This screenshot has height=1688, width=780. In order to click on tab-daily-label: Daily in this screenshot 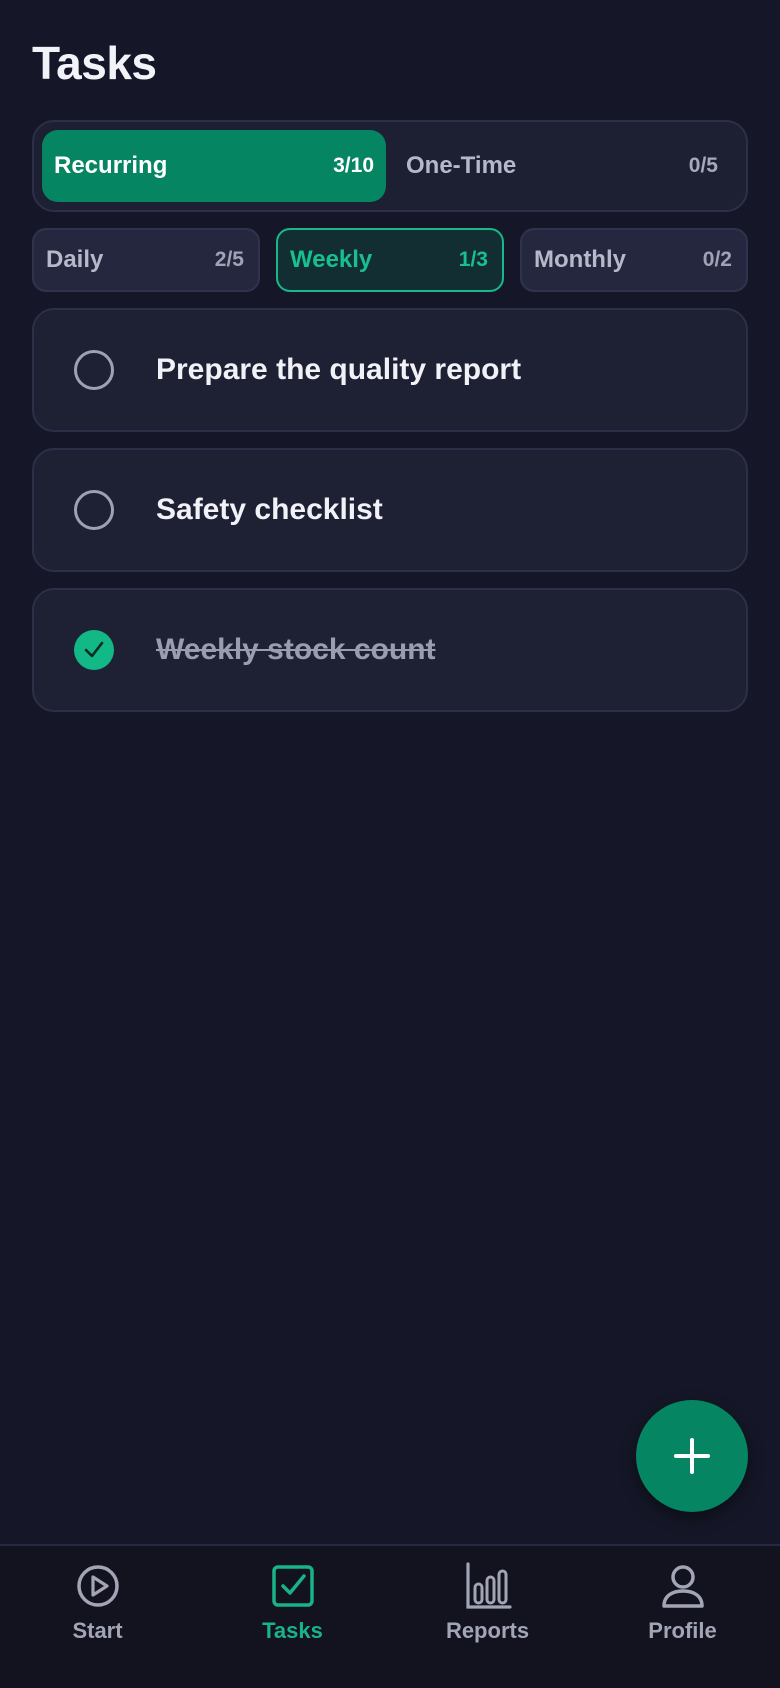, I will do `click(75, 259)`.